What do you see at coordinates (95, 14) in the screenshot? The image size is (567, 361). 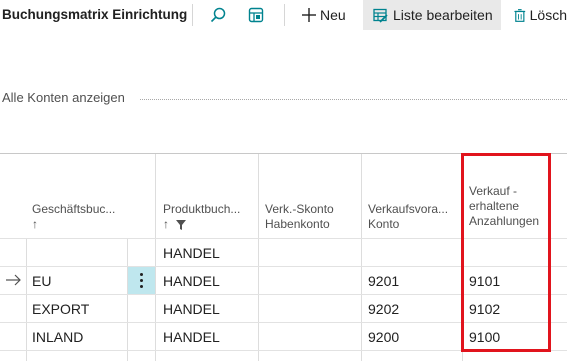 I see `page-title: Buchungsmatrix Einrichtung` at bounding box center [95, 14].